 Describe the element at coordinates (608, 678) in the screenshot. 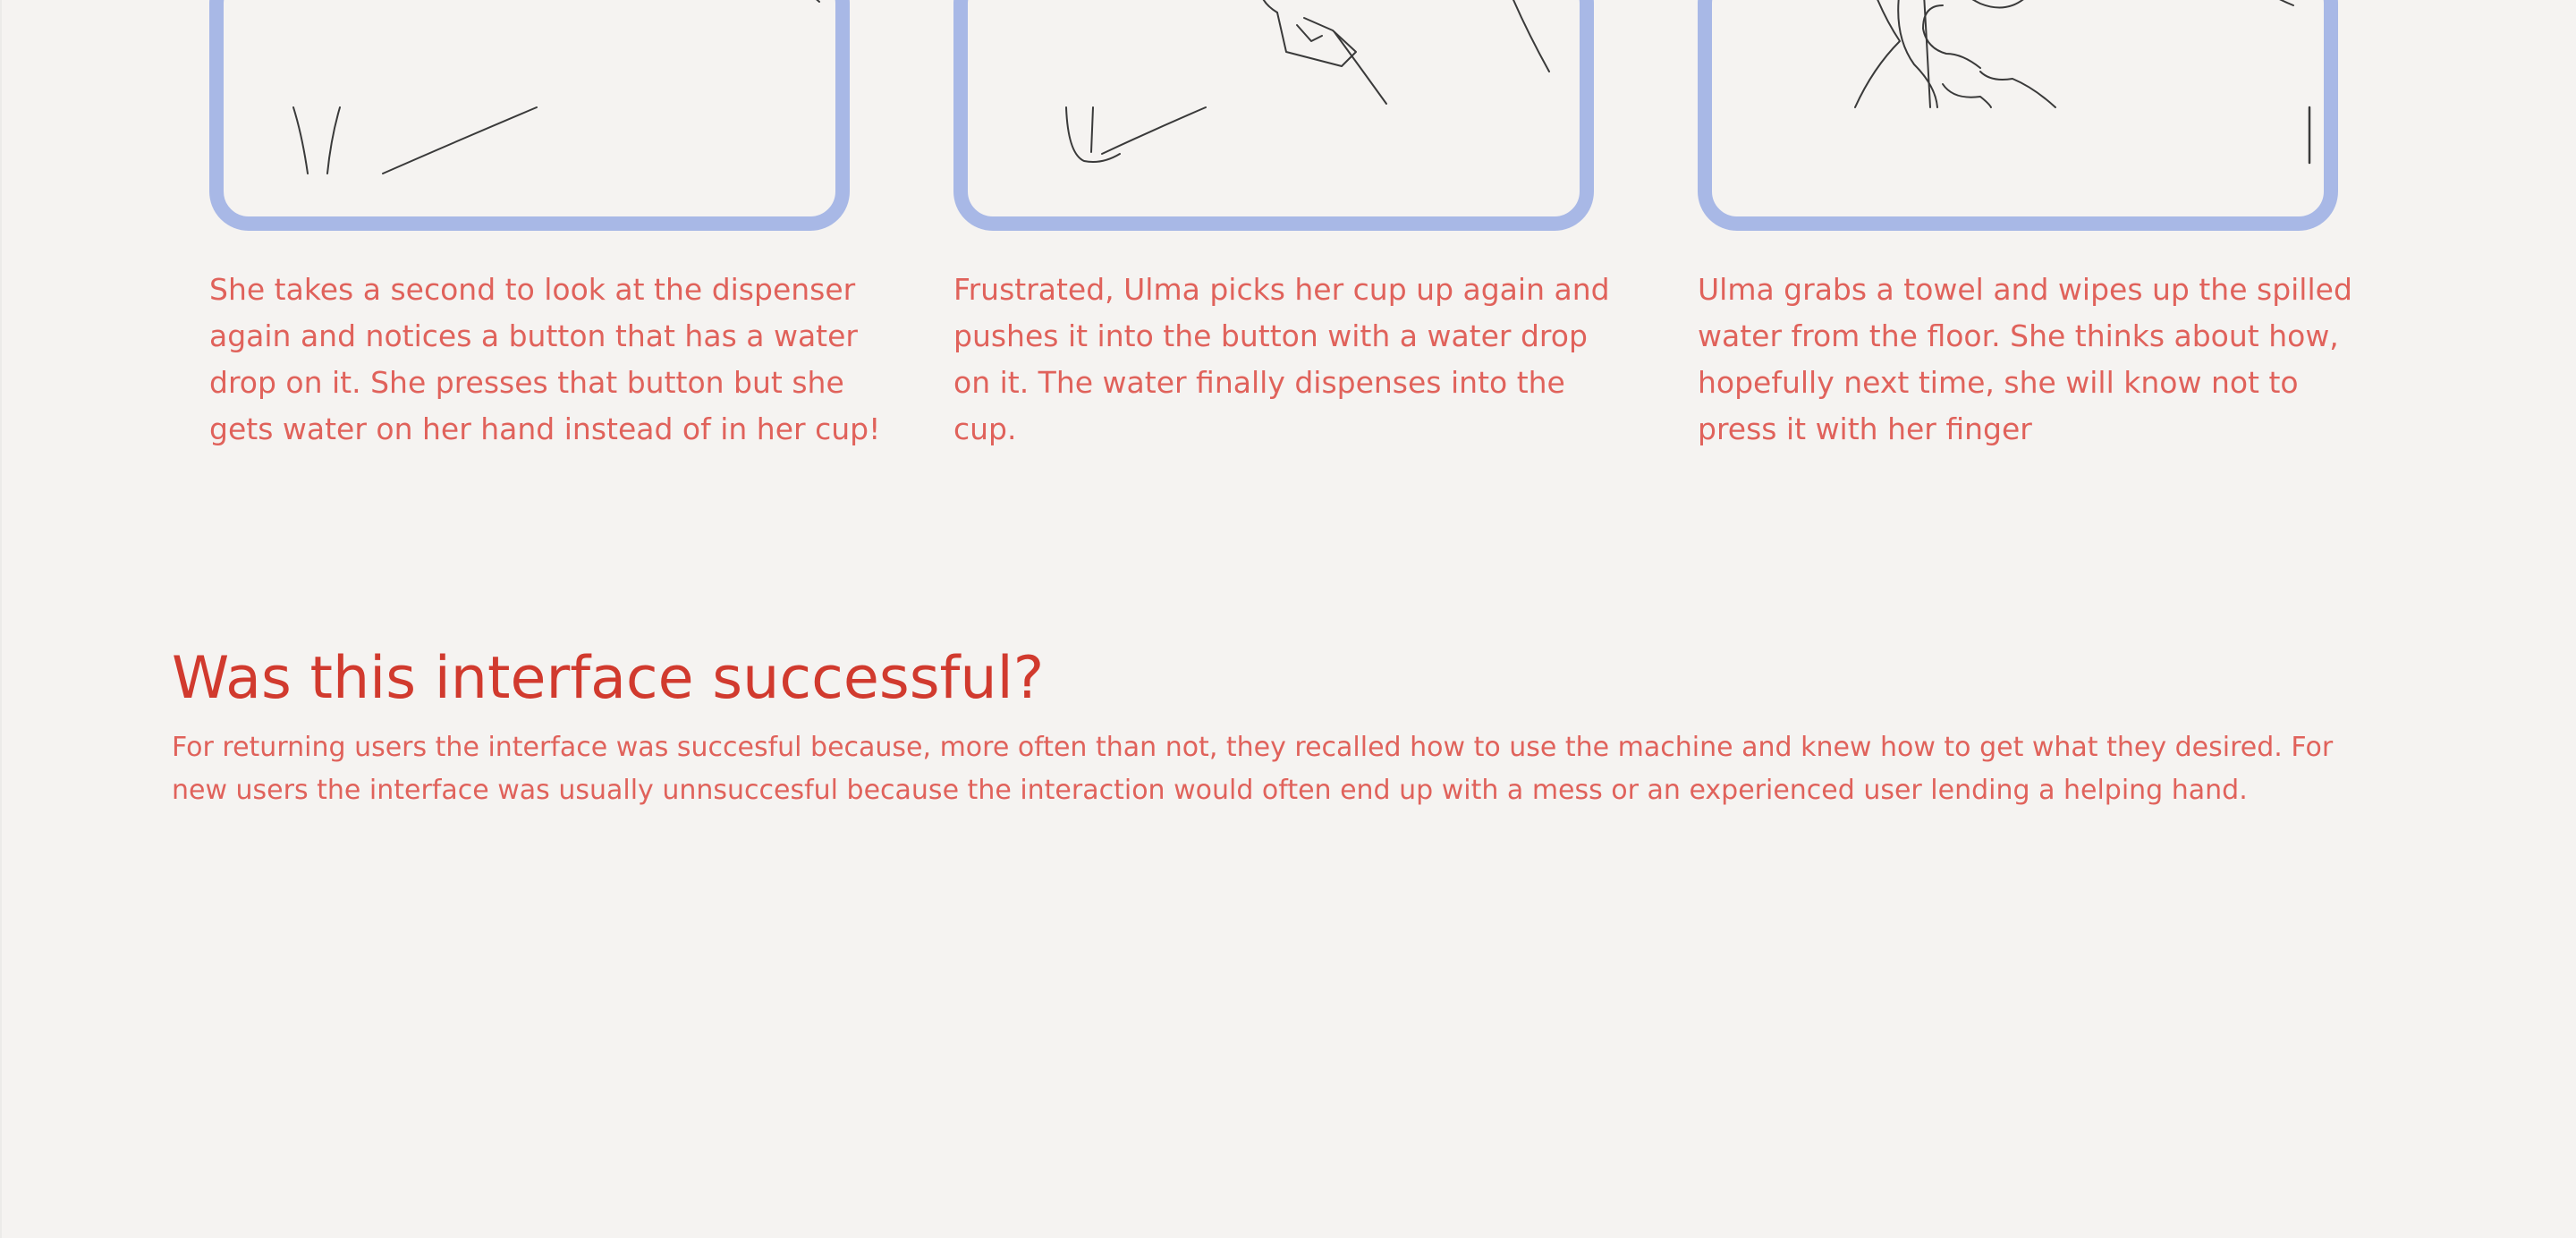

I see `evaluation-title: Was this interface successful?` at that location.